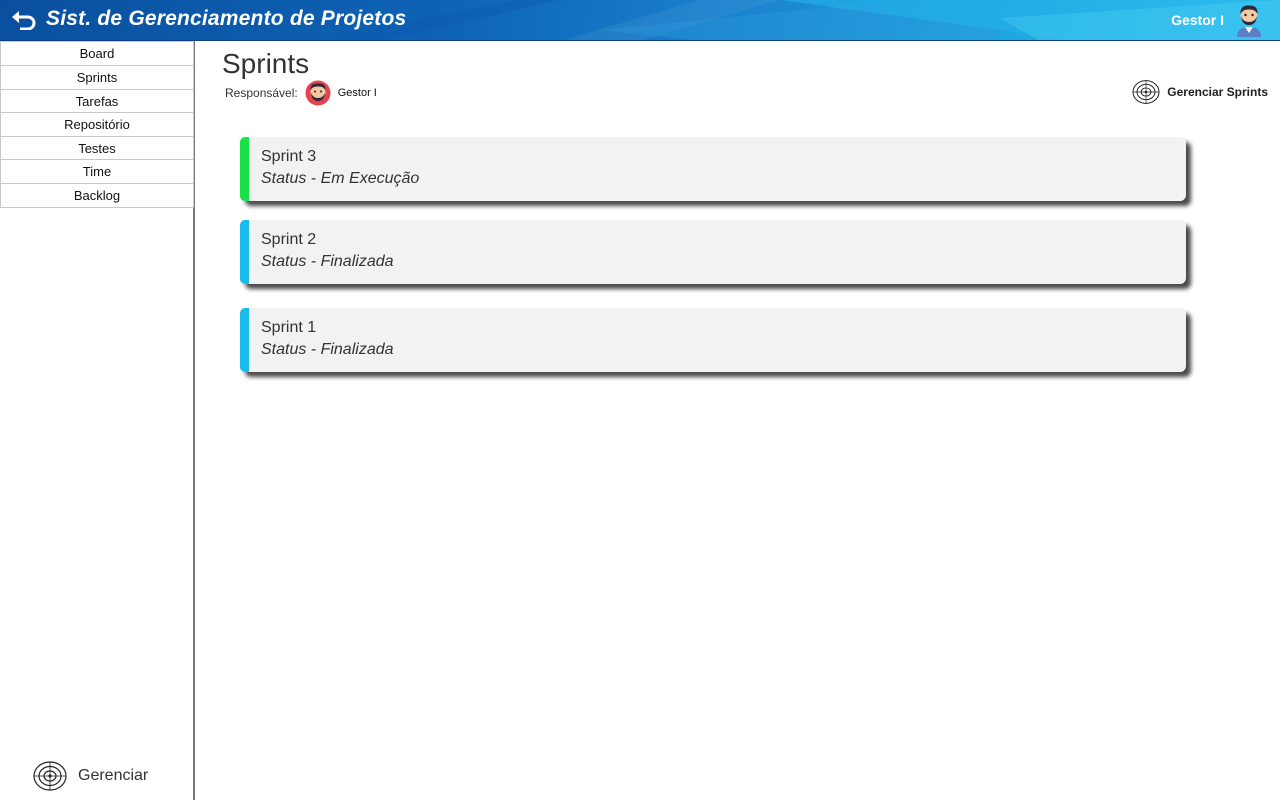 The height and width of the screenshot is (800, 1280). I want to click on responsavel-avatar-icon, so click(318, 93).